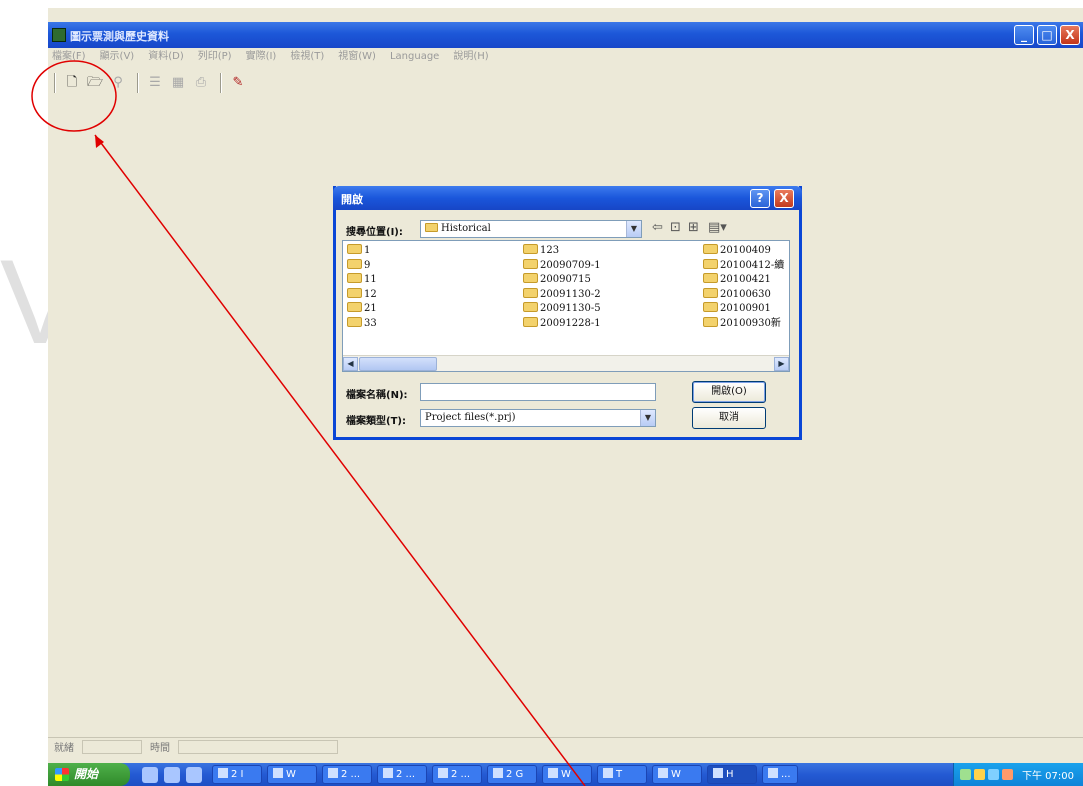 The height and width of the screenshot is (786, 1083). I want to click on list-item: 123, so click(598, 251).